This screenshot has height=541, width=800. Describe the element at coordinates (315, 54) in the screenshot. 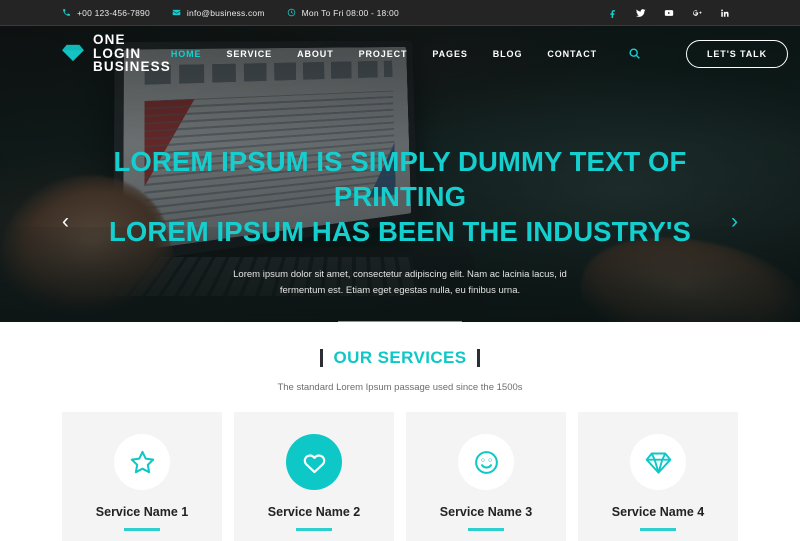

I see `nav-item-about: ABOUT` at that location.